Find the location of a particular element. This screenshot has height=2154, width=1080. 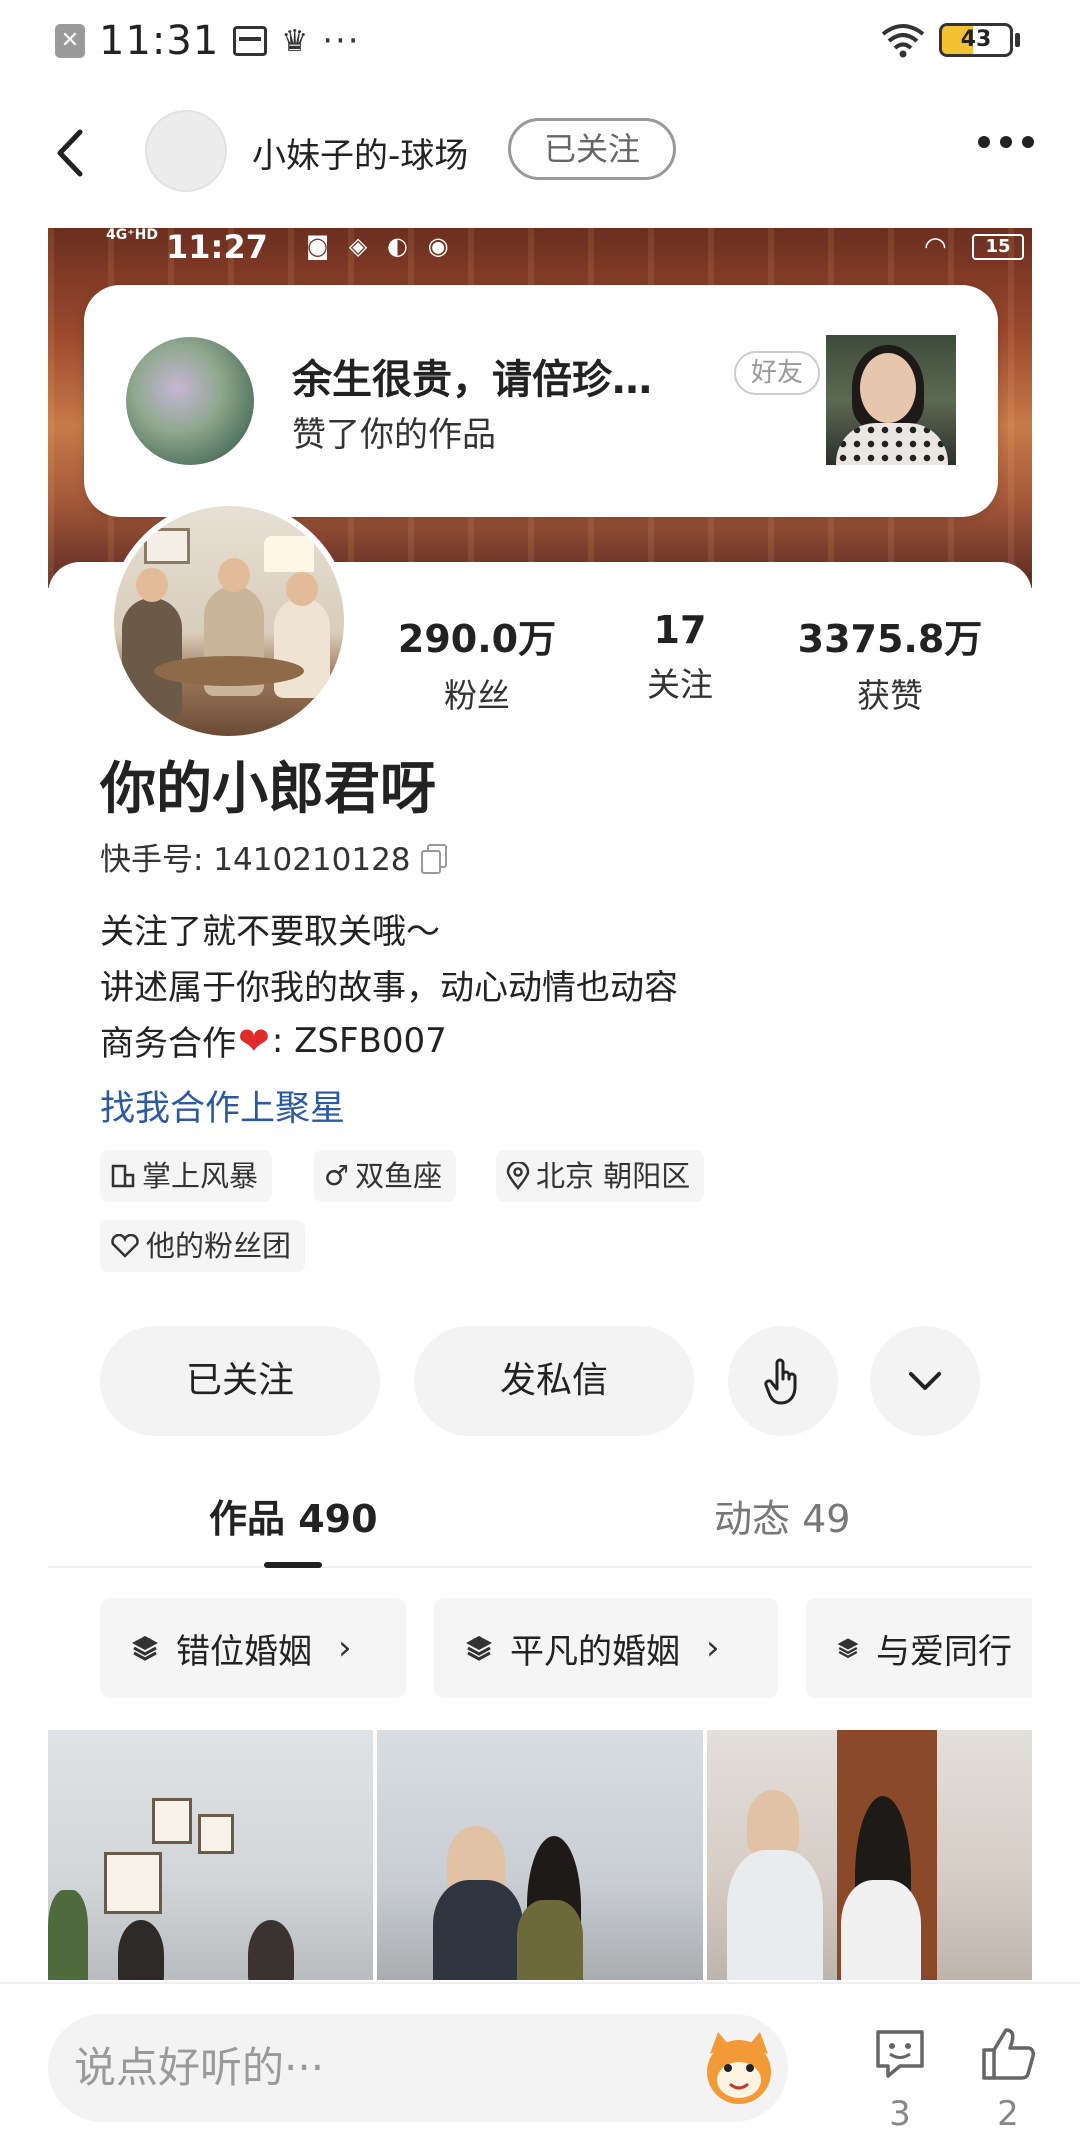

kuaishou-id: 快手号: 1410210128 is located at coordinates (273, 856).